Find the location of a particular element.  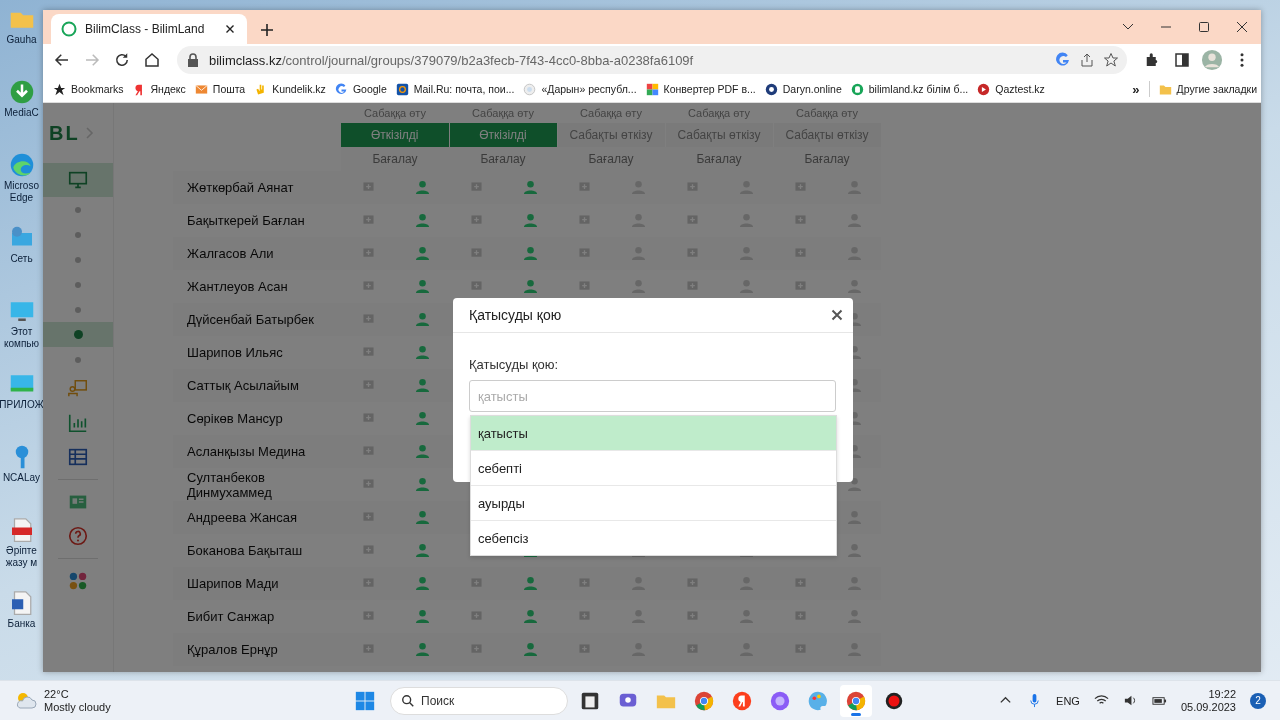

student-name: Бақыткерей Бағлан is located at coordinates (246, 221).